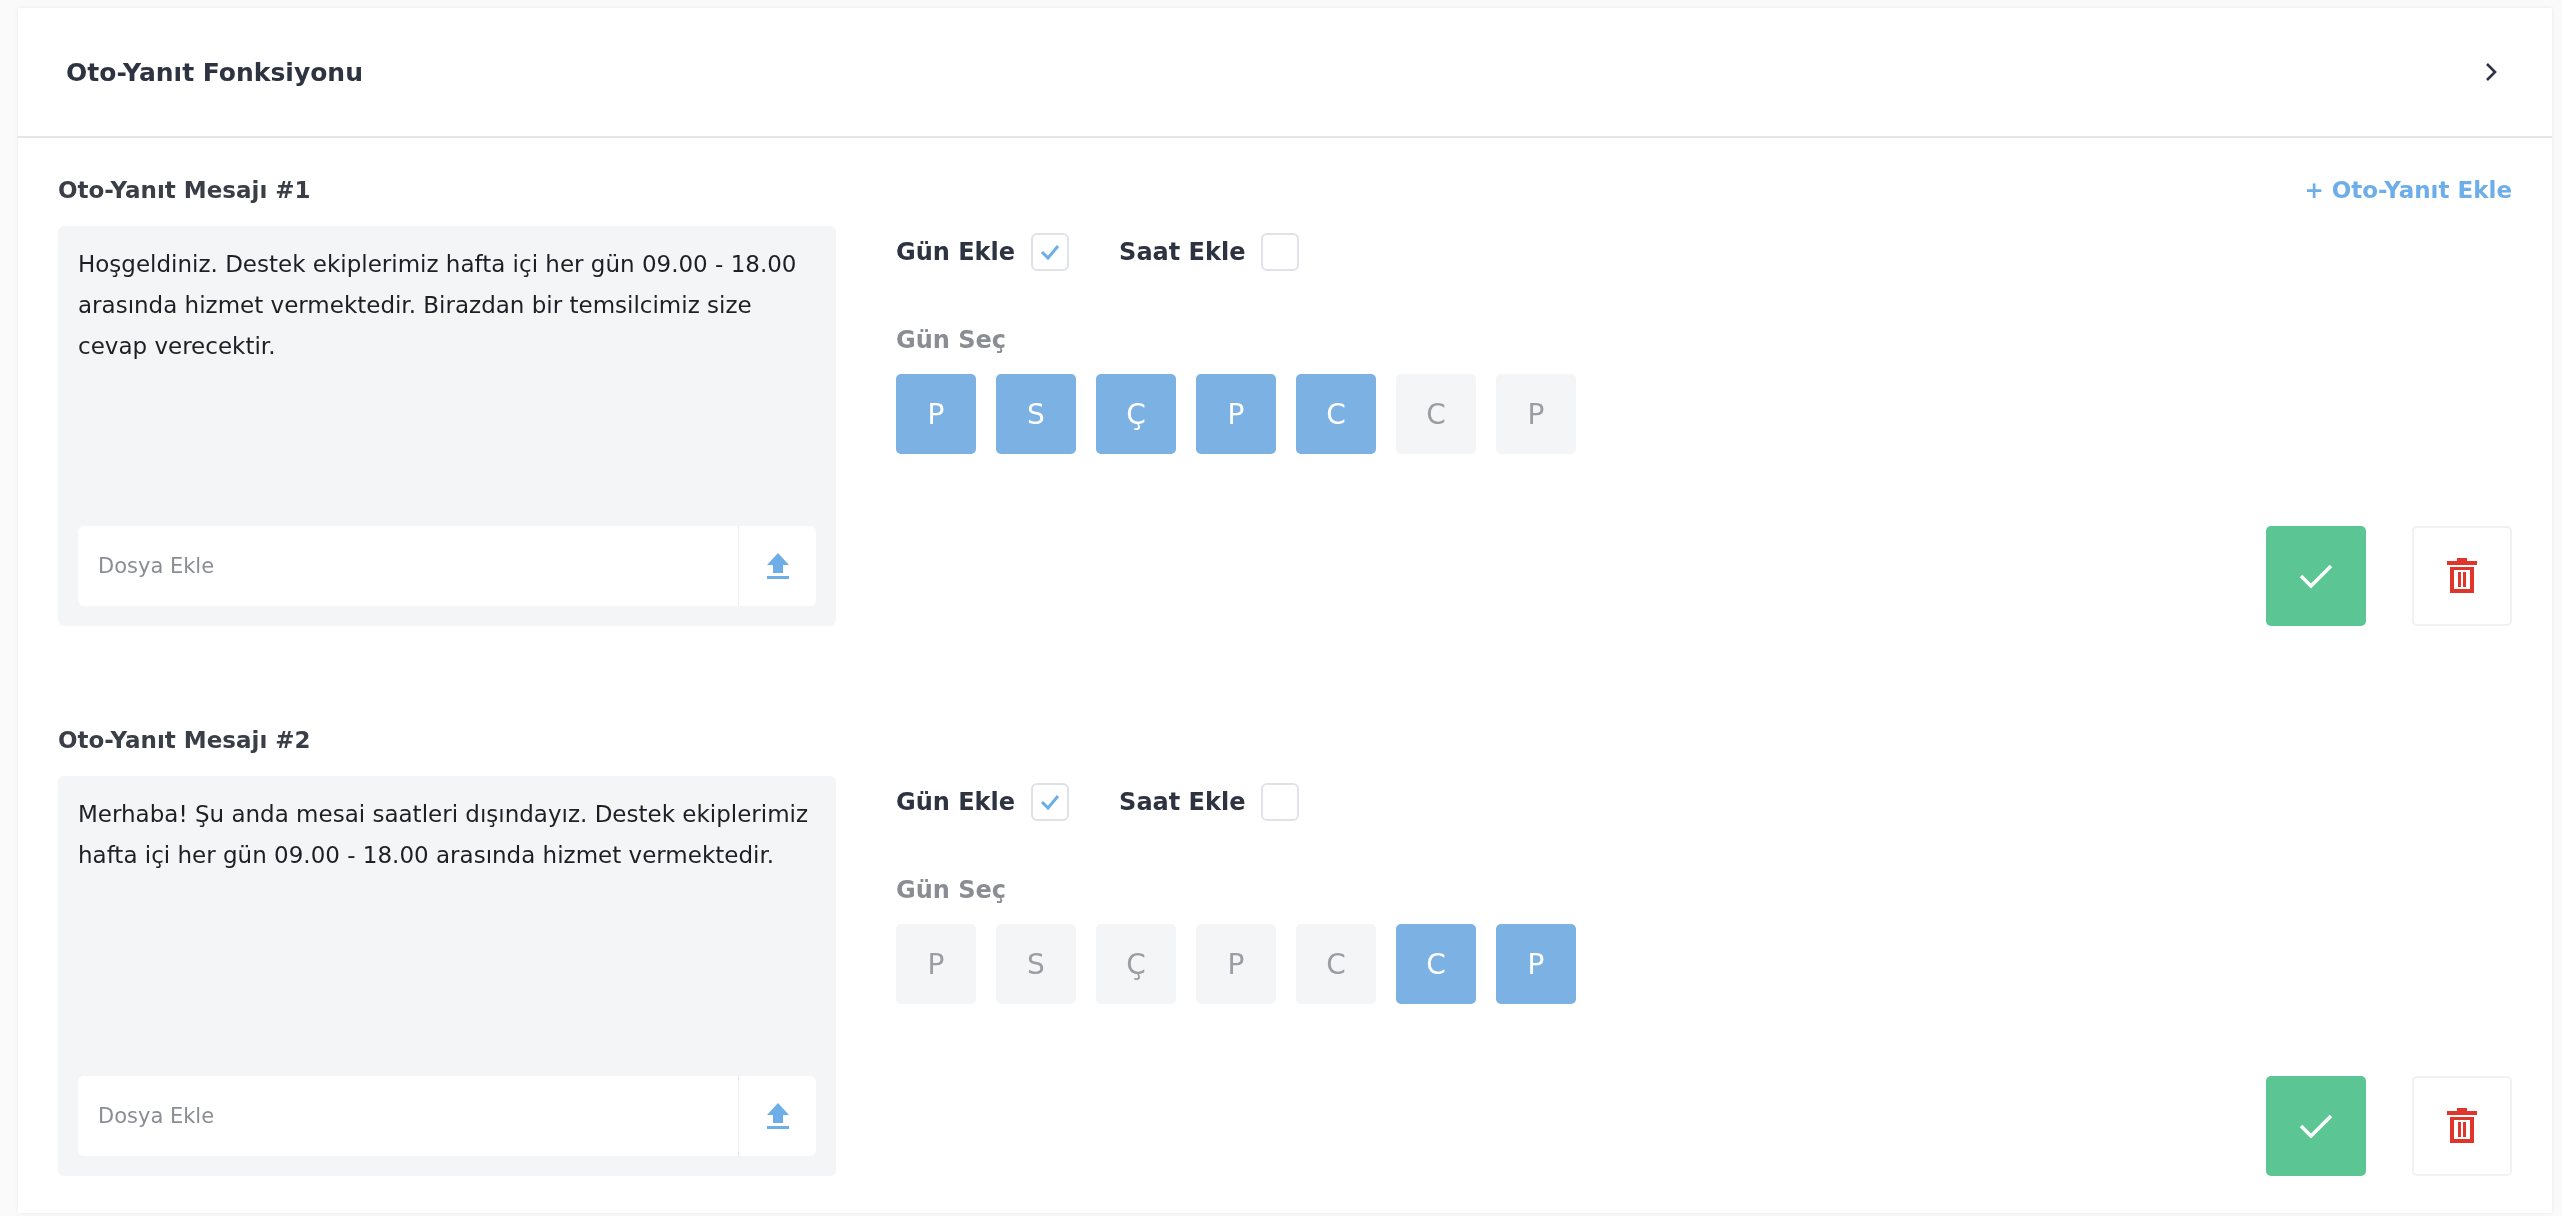  I want to click on panel-title: Oto-Yanıt Fonksiyonu, so click(214, 72).